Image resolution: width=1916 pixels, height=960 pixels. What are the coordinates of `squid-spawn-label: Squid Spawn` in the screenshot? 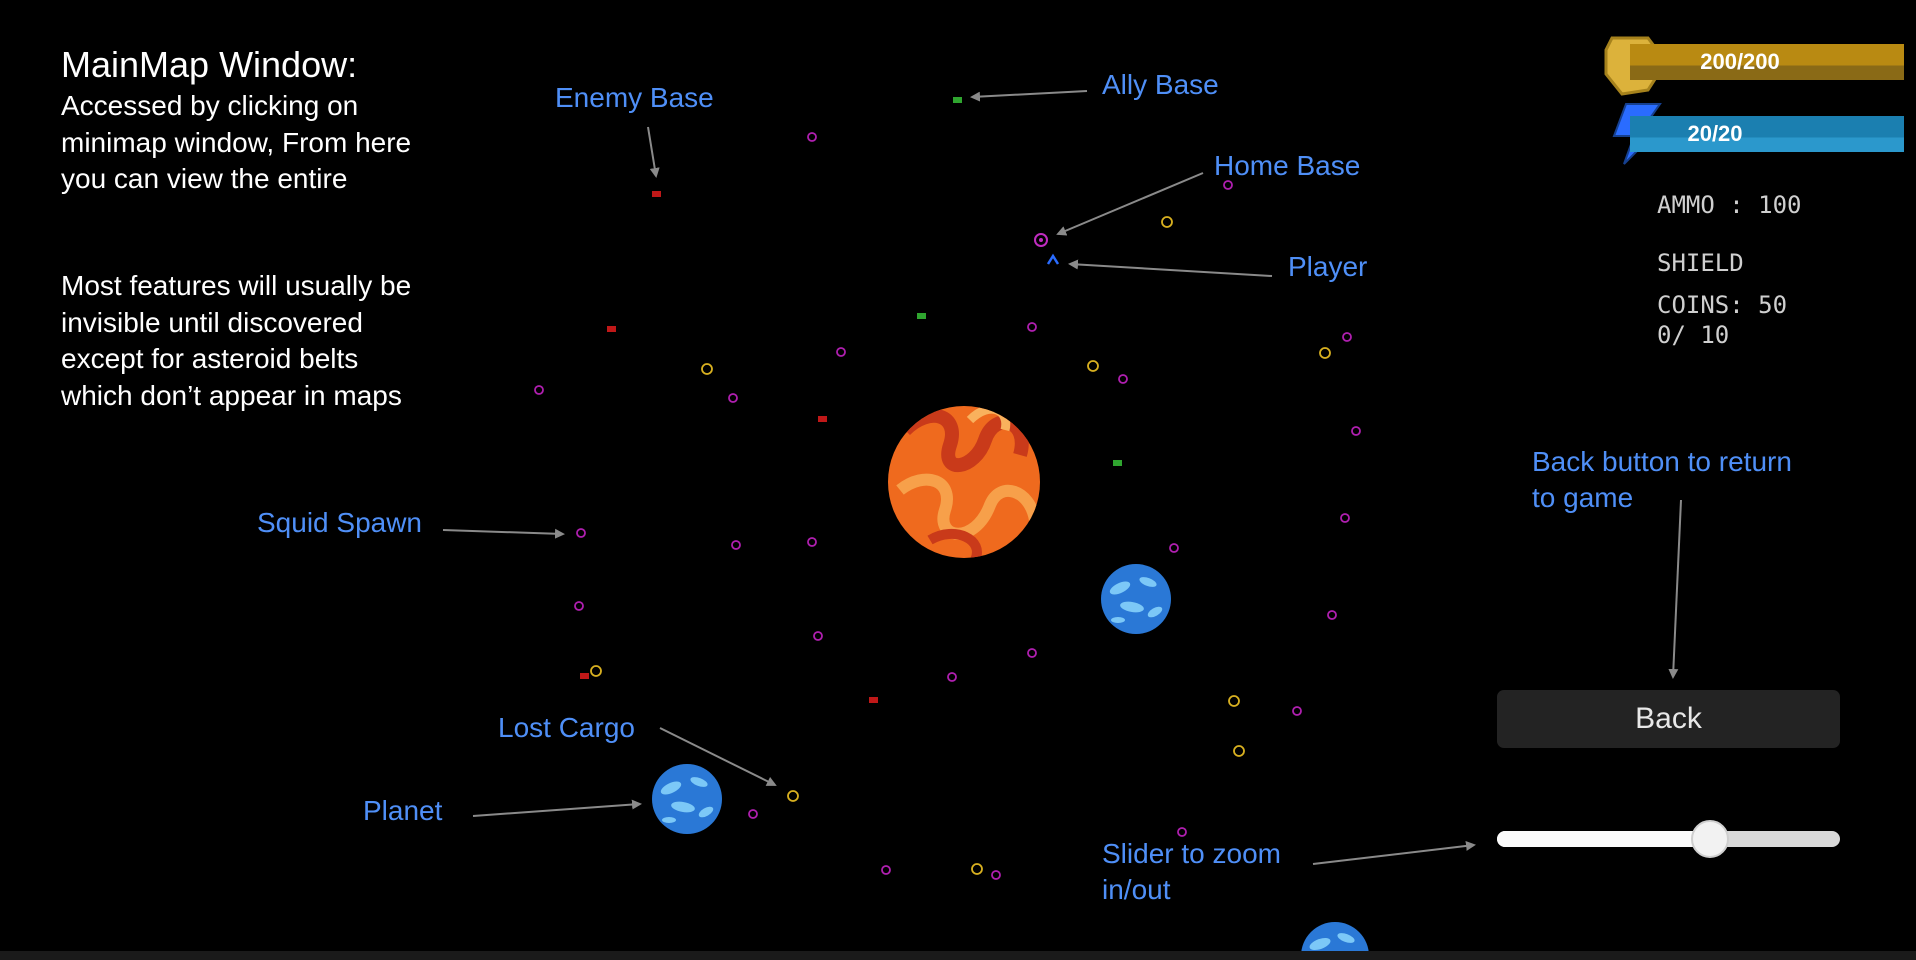 It's located at (340, 522).